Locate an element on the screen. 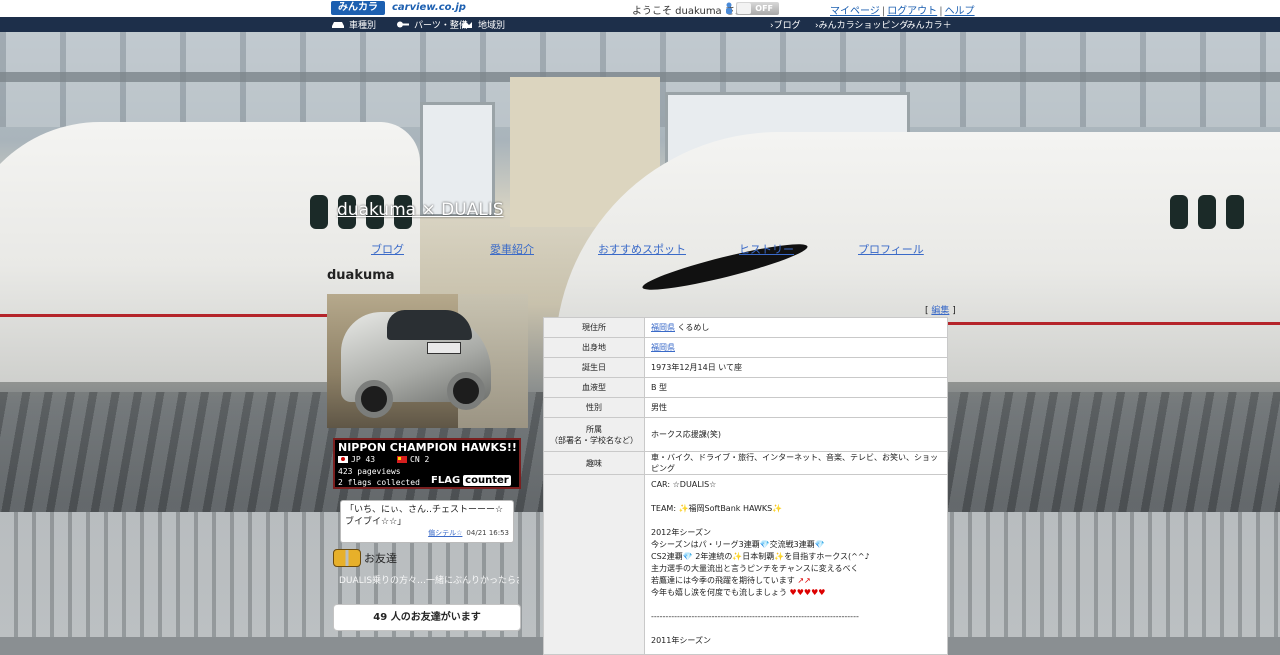 The width and height of the screenshot is (1280, 655). row-value: 1973年12月14日 いて座 is located at coordinates (796, 367).